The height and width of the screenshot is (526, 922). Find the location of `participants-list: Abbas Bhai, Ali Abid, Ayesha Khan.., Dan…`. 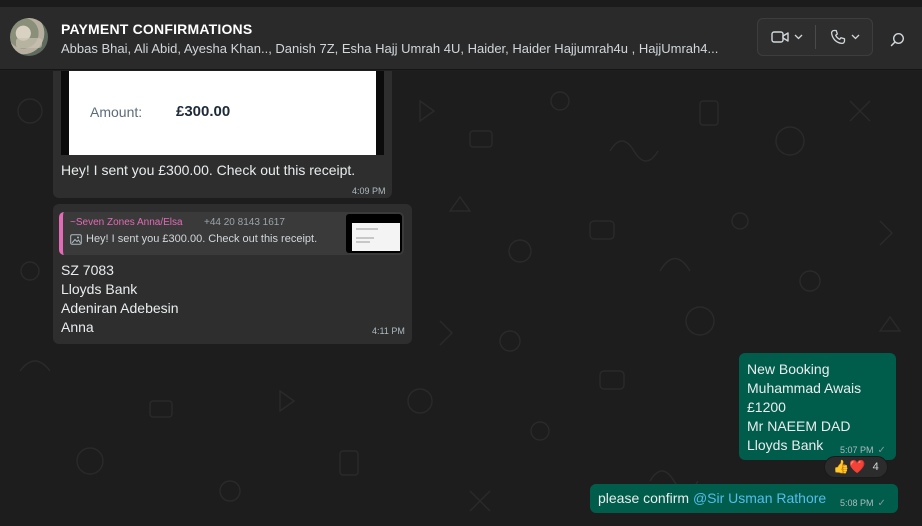

participants-list: Abbas Bhai, Ali Abid, Ayesha Khan.., Dan… is located at coordinates (406, 48).